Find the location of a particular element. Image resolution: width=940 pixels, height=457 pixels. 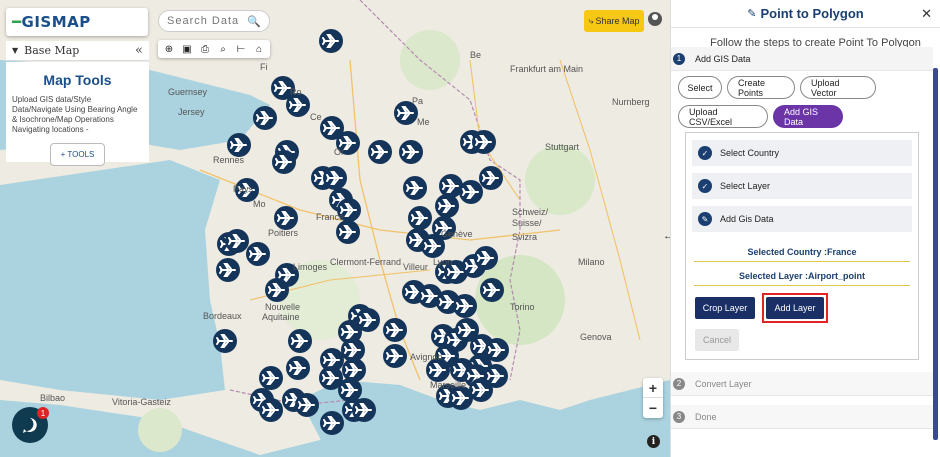

selected-country: Selected Country :France is located at coordinates (802, 252).